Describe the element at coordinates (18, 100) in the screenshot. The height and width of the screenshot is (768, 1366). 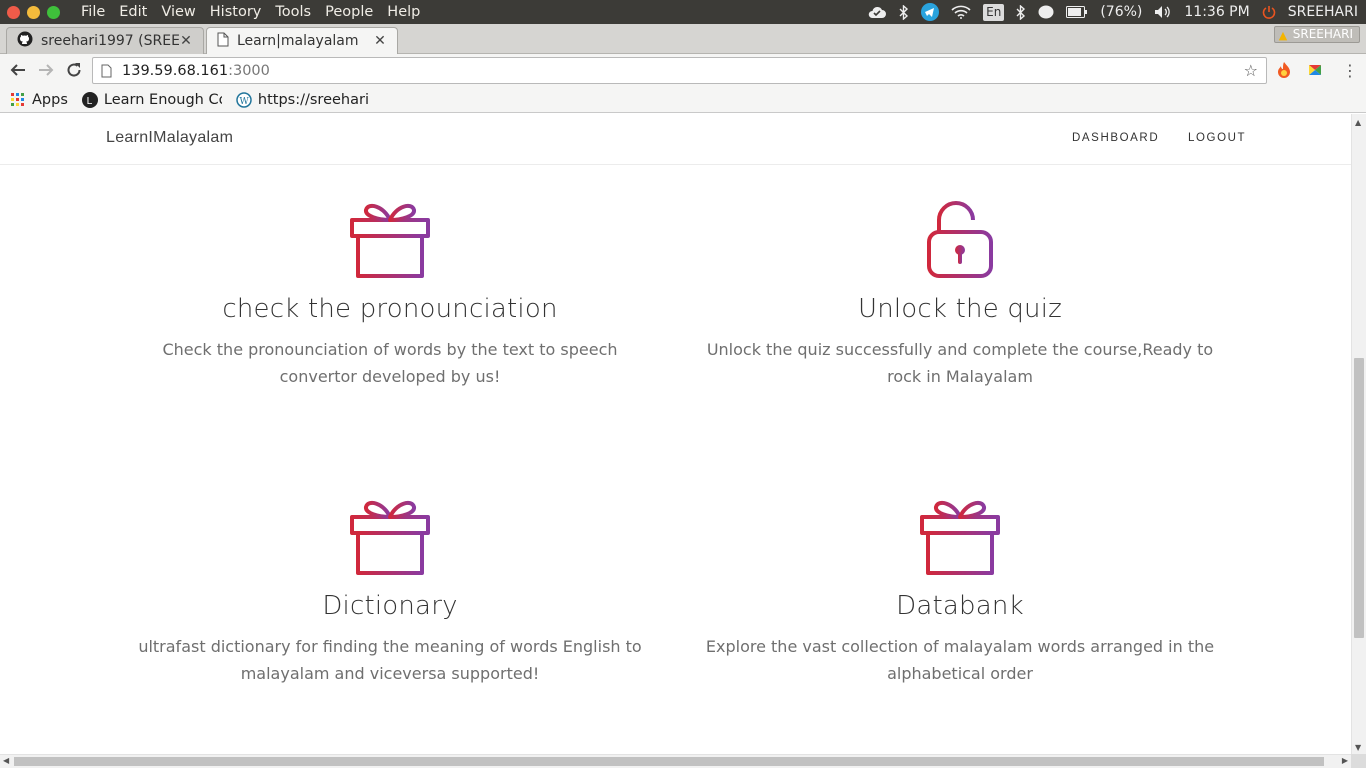
I see `apps-grid-icon` at that location.